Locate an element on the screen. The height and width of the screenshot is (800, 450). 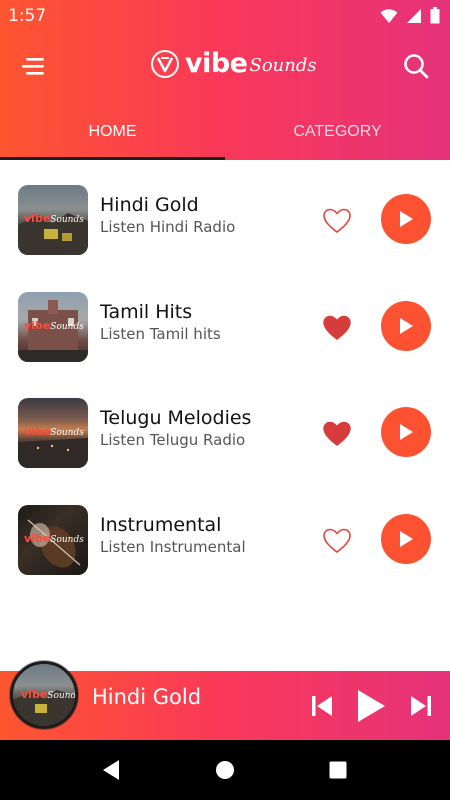
nav-recents-icon is located at coordinates (338, 770).